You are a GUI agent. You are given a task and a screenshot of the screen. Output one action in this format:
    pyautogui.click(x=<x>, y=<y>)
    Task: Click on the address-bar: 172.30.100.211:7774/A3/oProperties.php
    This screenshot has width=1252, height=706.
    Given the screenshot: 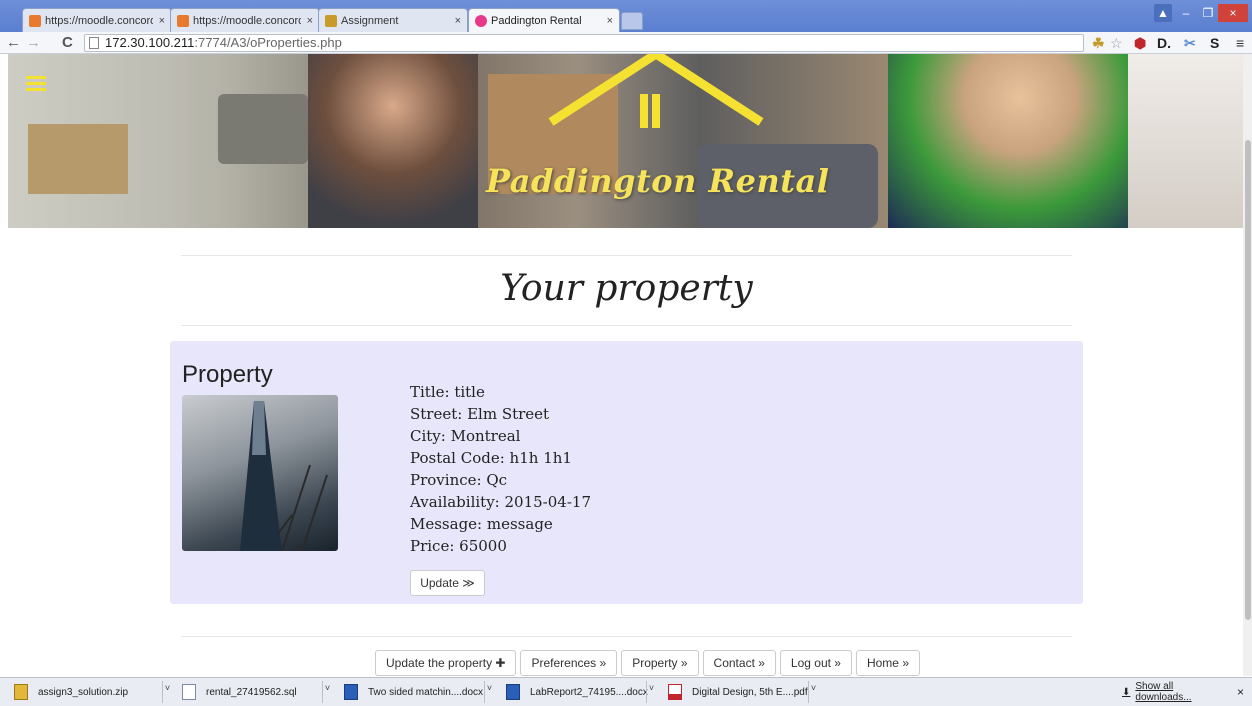 What is the action you would take?
    pyautogui.click(x=584, y=43)
    